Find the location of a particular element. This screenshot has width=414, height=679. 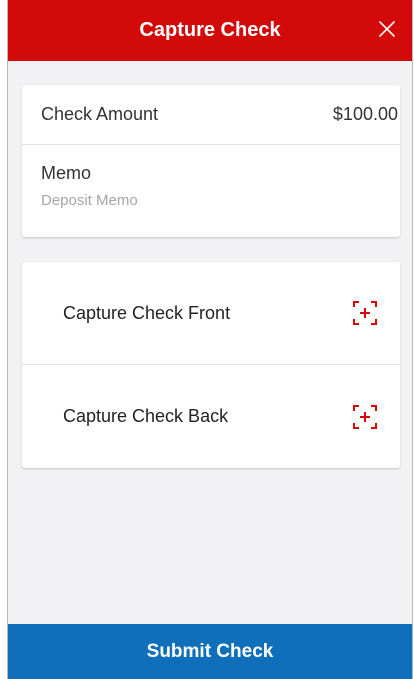

submit-check-label: Submit Check is located at coordinates (210, 651).